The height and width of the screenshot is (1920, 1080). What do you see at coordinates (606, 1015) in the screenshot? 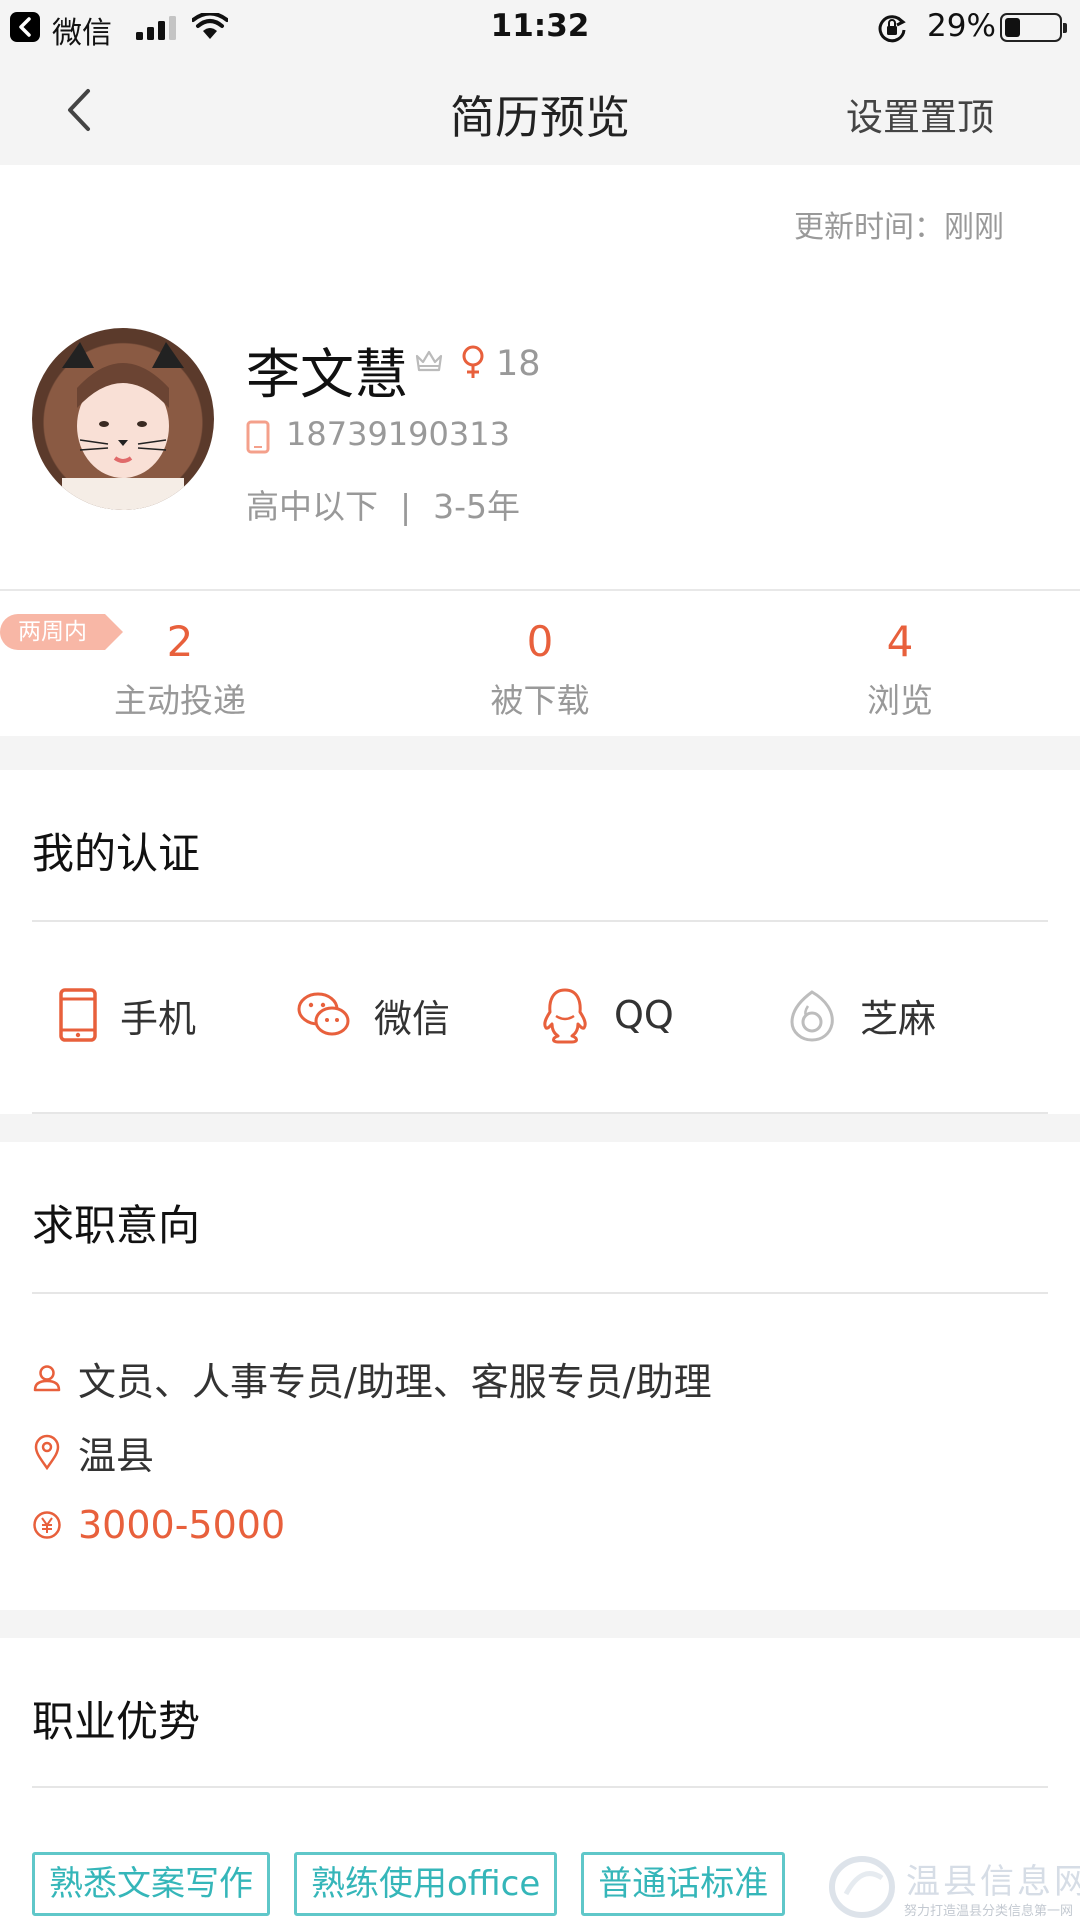
I see `cert-qq: QQ` at bounding box center [606, 1015].